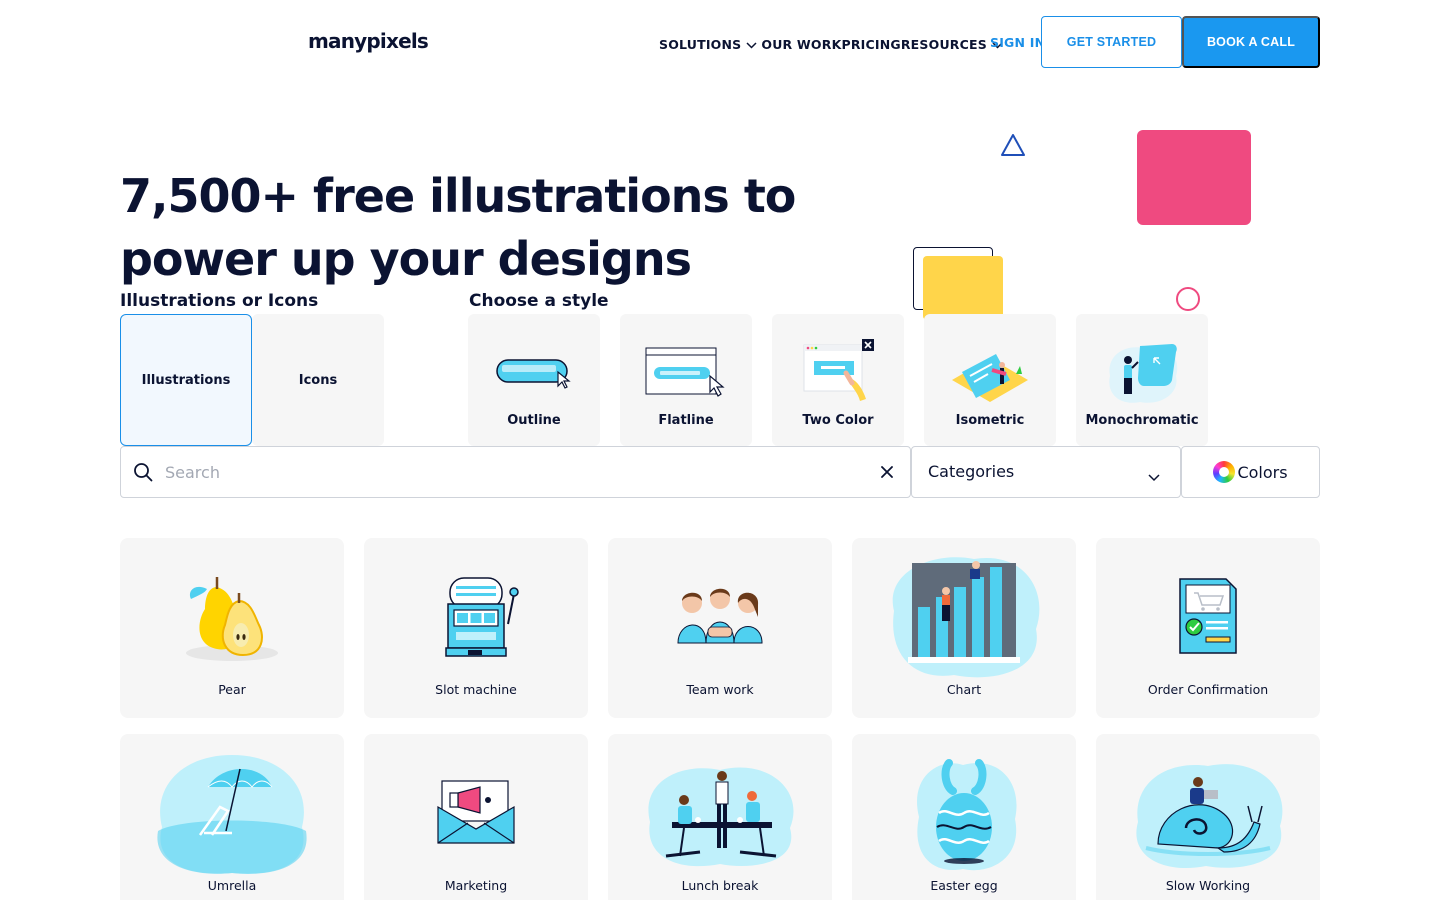 The height and width of the screenshot is (900, 1440). I want to click on two-color-style-thumbnail-icon, so click(838, 372).